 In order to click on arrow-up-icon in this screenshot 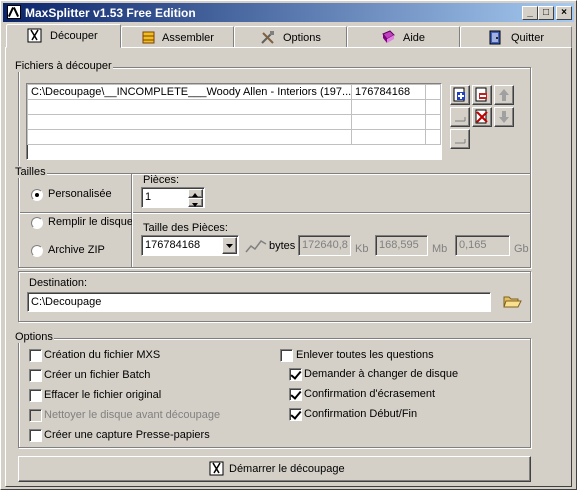, I will do `click(504, 95)`.